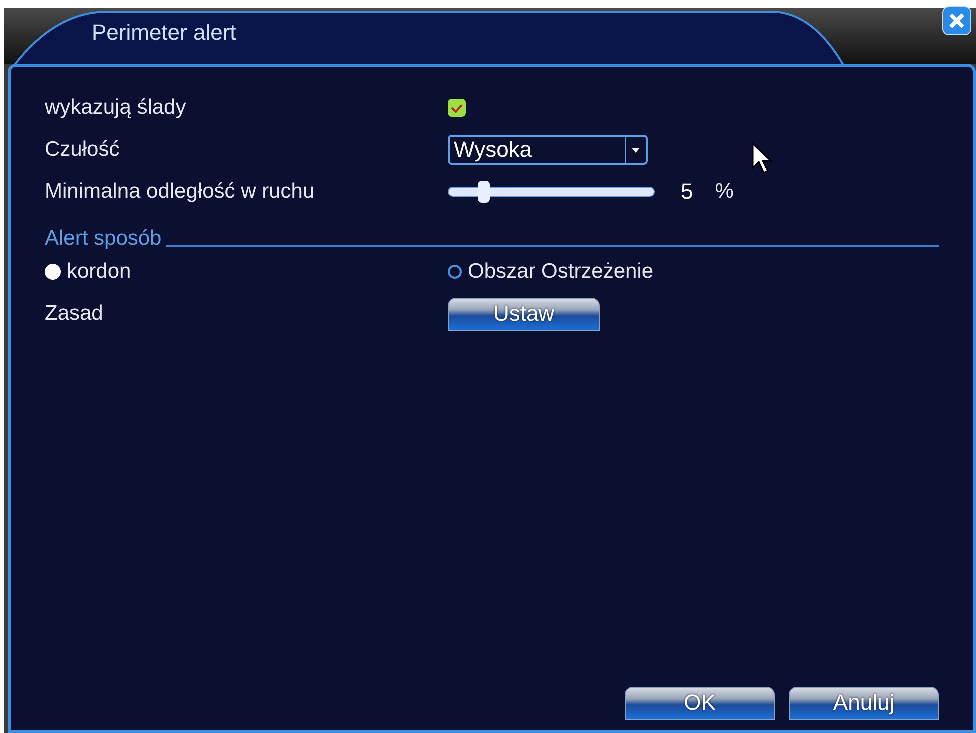  Describe the element at coordinates (164, 33) in the screenshot. I see `window-title: Perimeter alert` at that location.